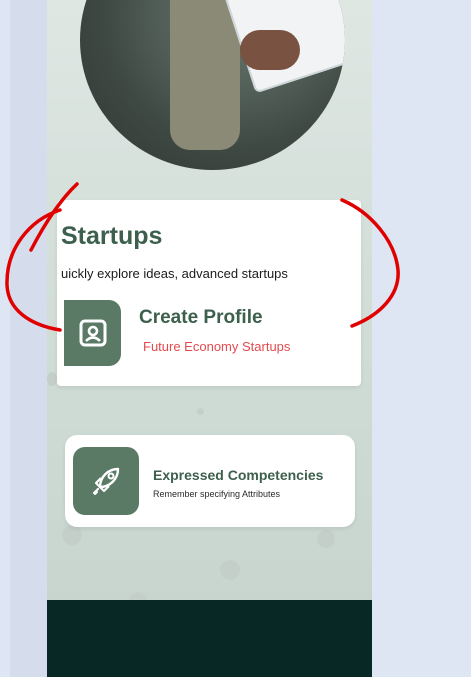 The height and width of the screenshot is (677, 471). What do you see at coordinates (217, 346) in the screenshot?
I see `create-profile-subtitle: Future Economy Startups` at bounding box center [217, 346].